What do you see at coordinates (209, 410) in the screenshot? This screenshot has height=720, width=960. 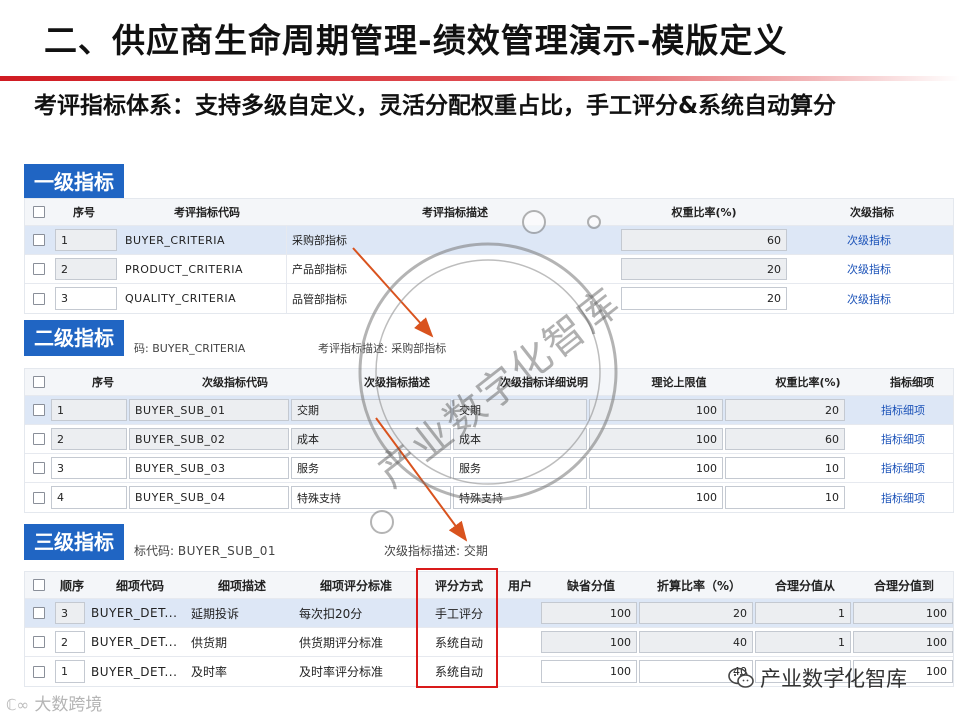 I see `code-input: BUYER_SUB_01` at bounding box center [209, 410].